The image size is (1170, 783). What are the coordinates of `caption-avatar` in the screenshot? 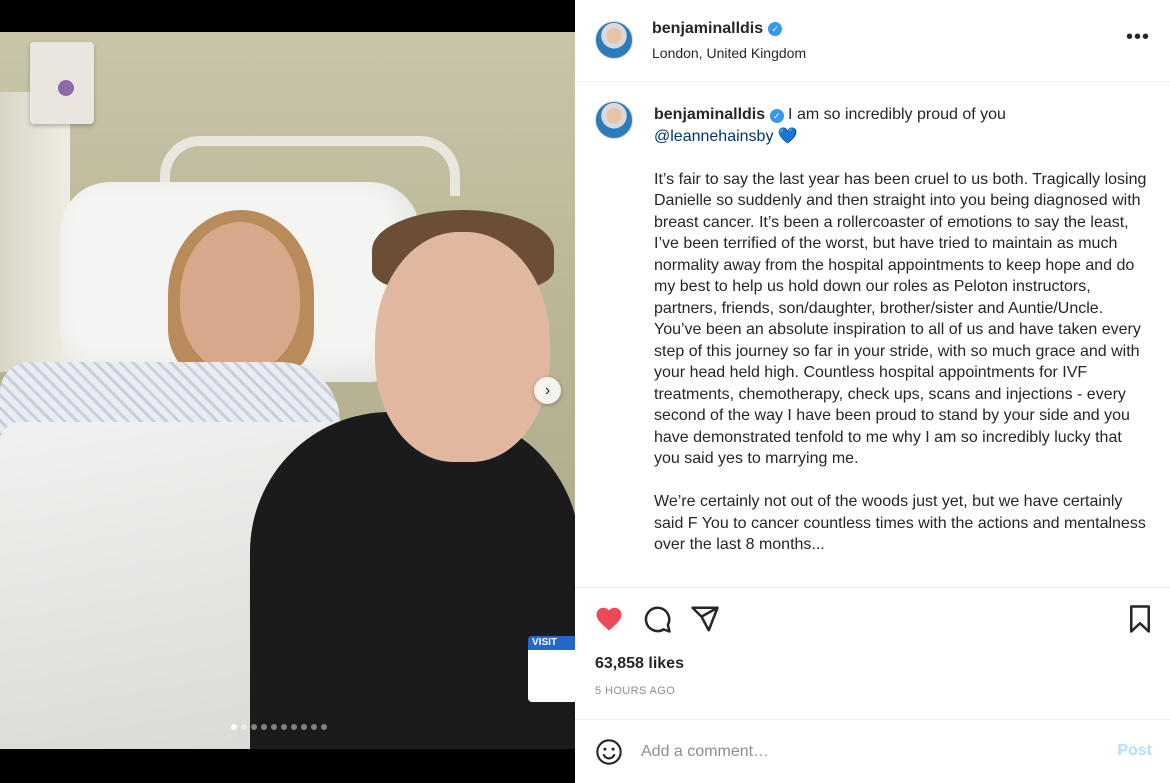 It's located at (614, 120).